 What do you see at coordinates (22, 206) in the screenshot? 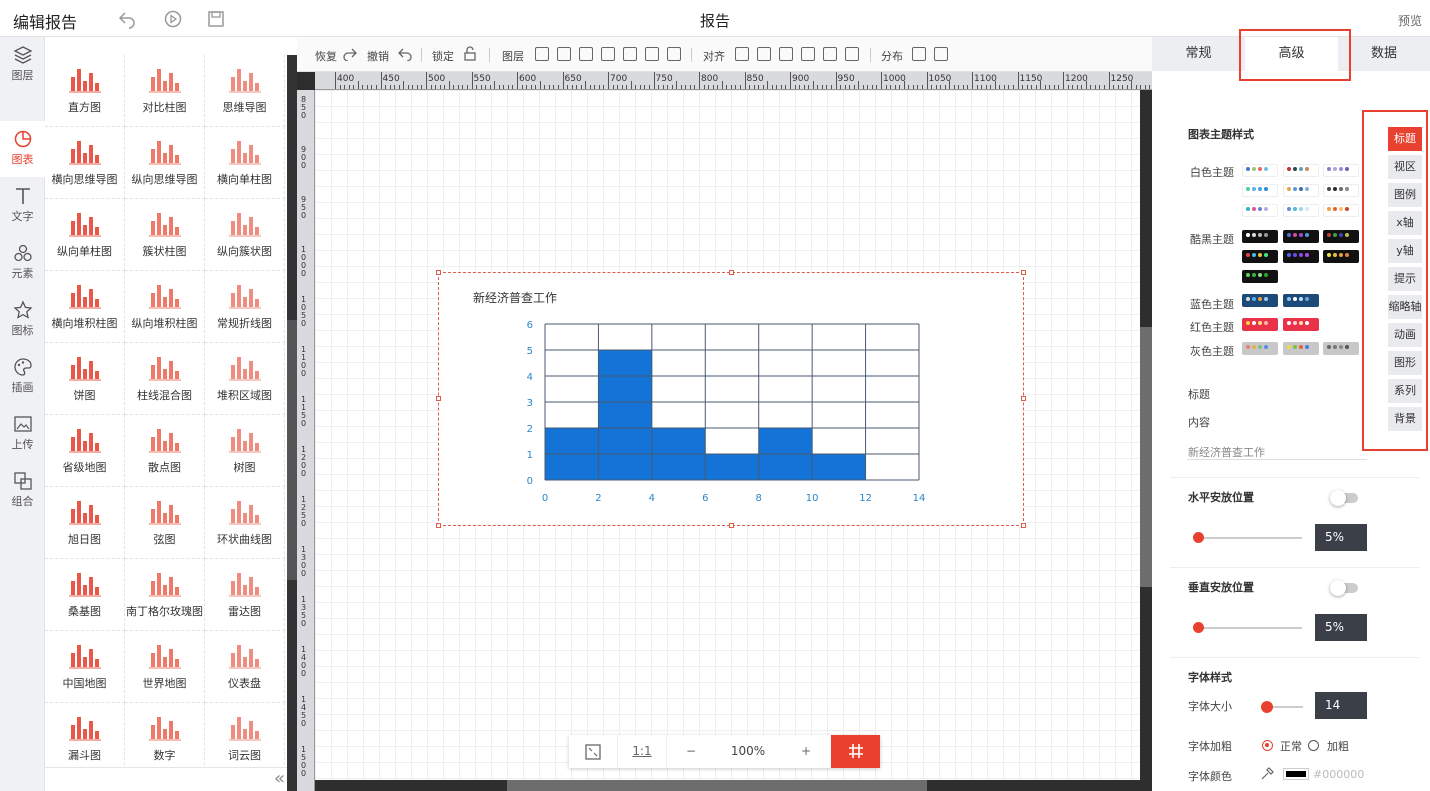
I see `nav-text: 文字` at bounding box center [22, 206].